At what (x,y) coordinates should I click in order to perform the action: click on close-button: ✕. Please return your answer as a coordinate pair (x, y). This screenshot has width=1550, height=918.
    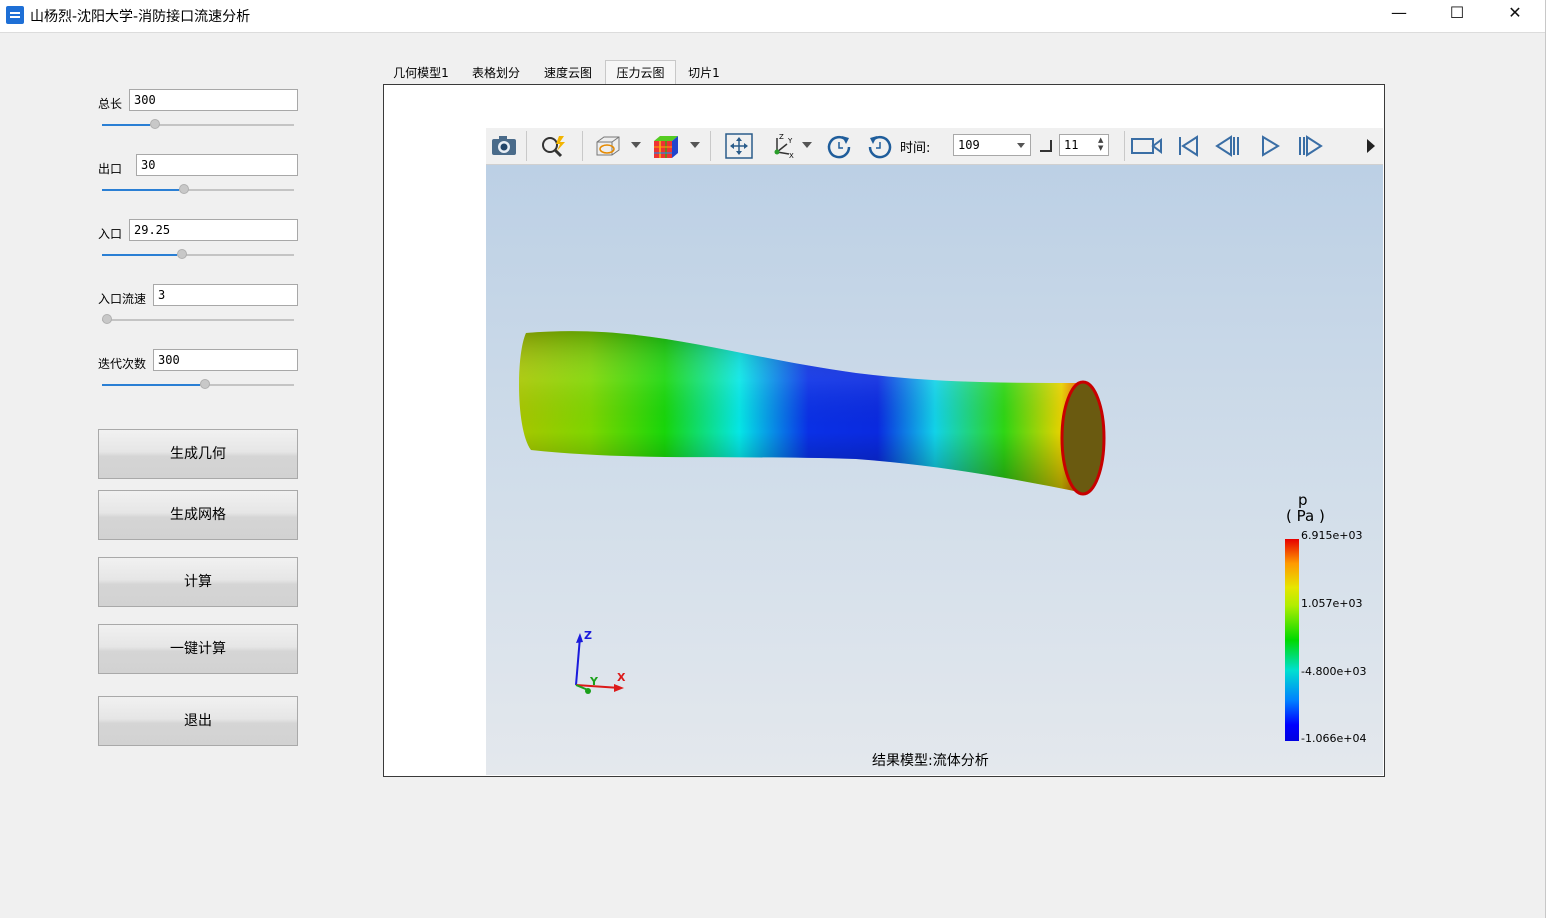
    Looking at the image, I should click on (1515, 14).